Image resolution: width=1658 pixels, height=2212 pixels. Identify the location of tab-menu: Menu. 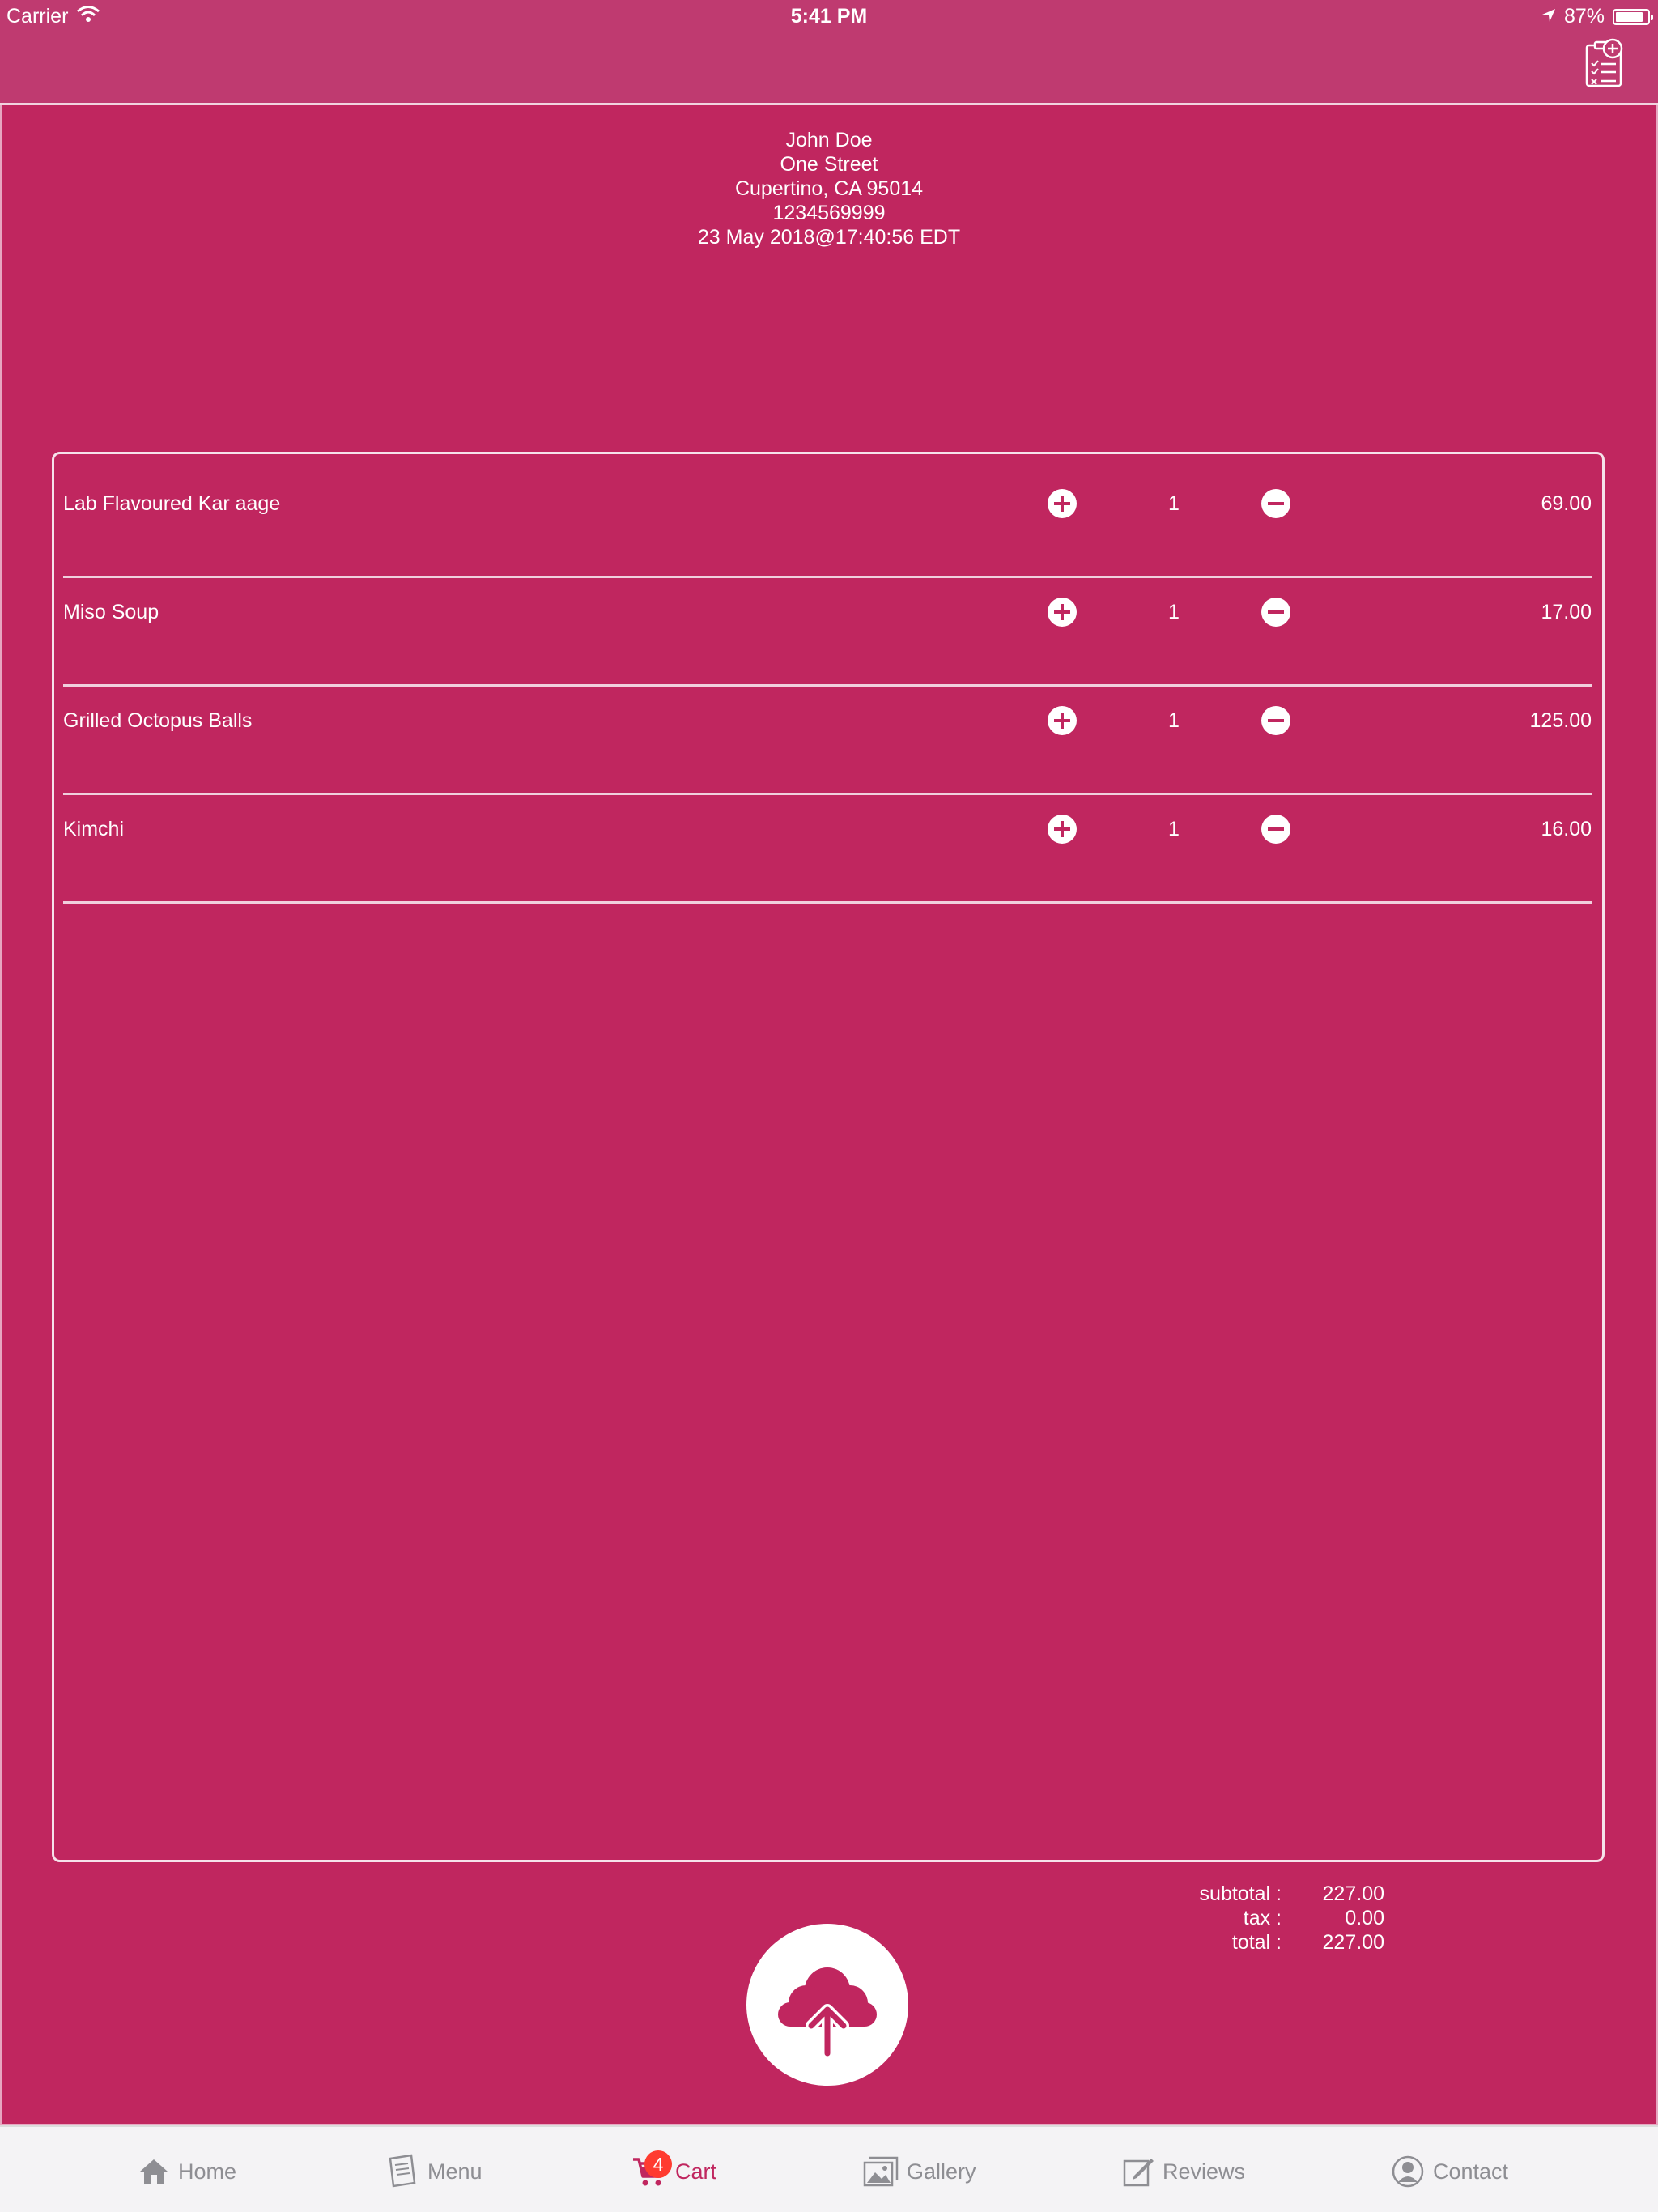
(433, 2171).